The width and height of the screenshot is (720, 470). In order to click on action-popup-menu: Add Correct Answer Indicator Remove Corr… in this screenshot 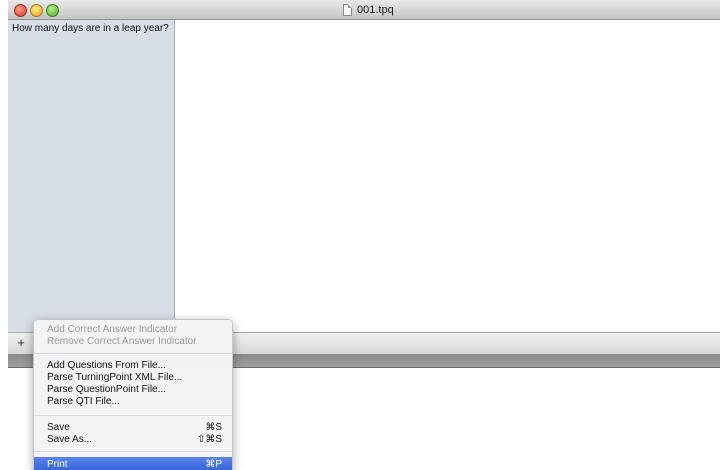, I will do `click(133, 394)`.